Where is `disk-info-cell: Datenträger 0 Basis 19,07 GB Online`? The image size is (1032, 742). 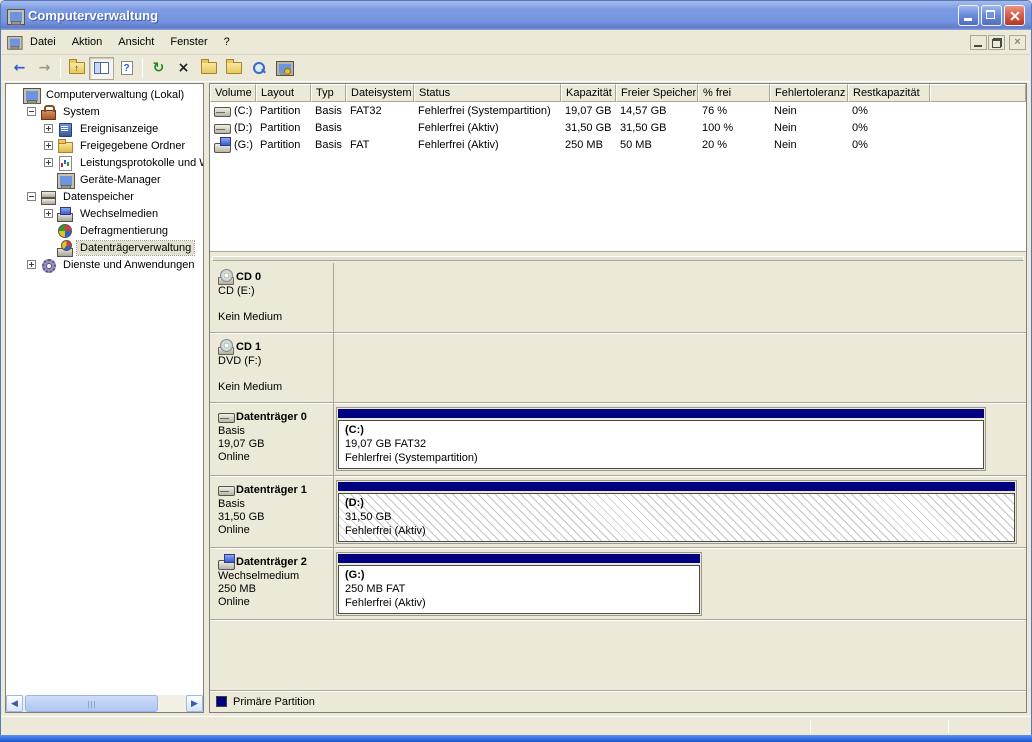
disk-info-cell: Datenträger 0 Basis 19,07 GB Online is located at coordinates (272, 439).